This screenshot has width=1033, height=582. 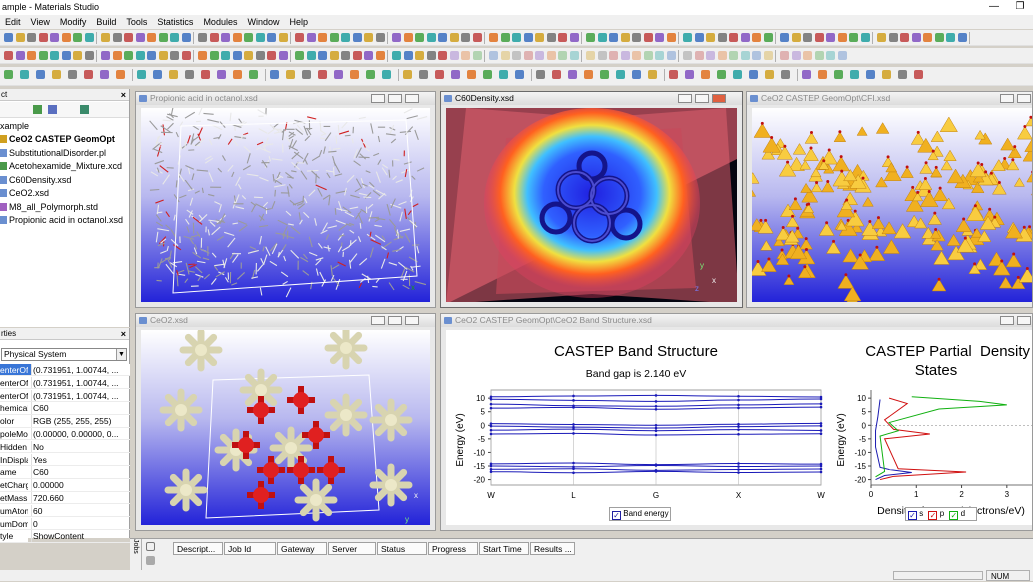 I want to click on tree-item: SubstitutionalDisorder.pl, so click(x=53, y=153).